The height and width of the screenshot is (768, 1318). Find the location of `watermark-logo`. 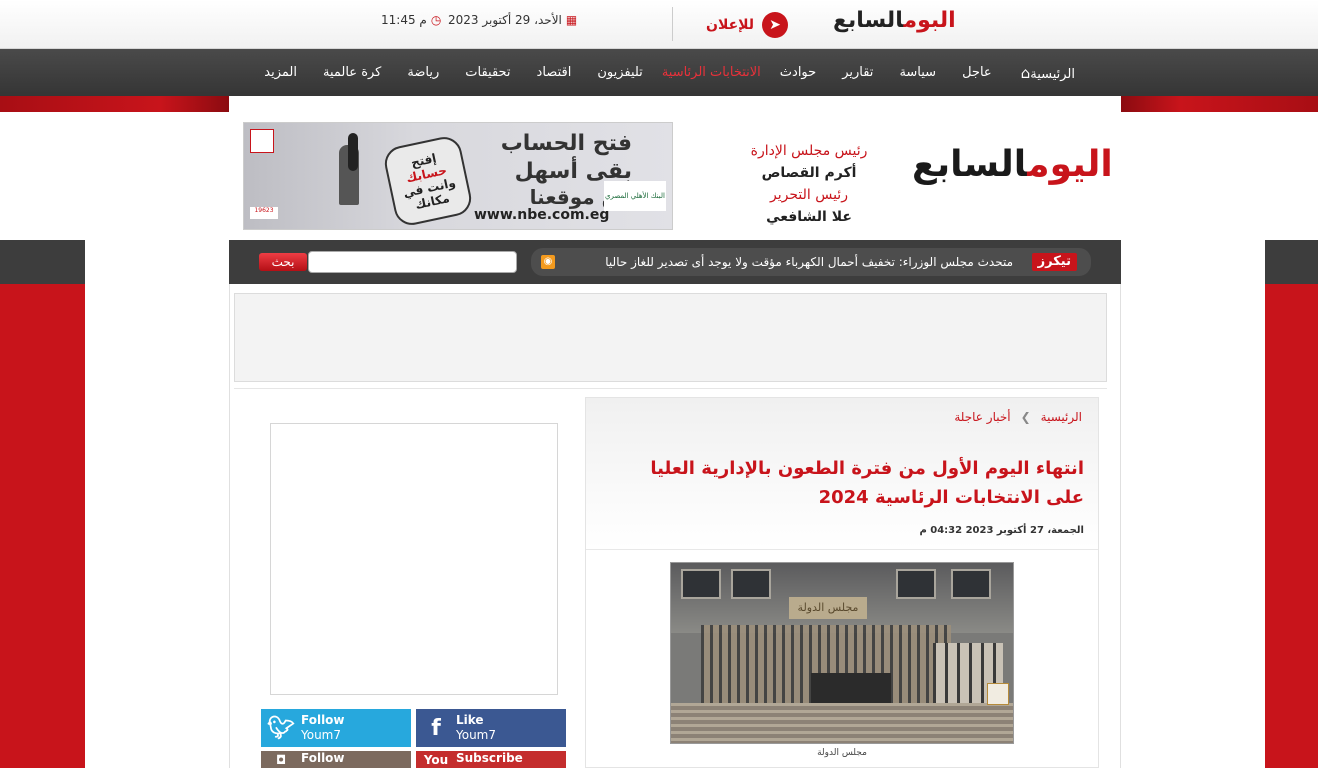

watermark-logo is located at coordinates (998, 694).